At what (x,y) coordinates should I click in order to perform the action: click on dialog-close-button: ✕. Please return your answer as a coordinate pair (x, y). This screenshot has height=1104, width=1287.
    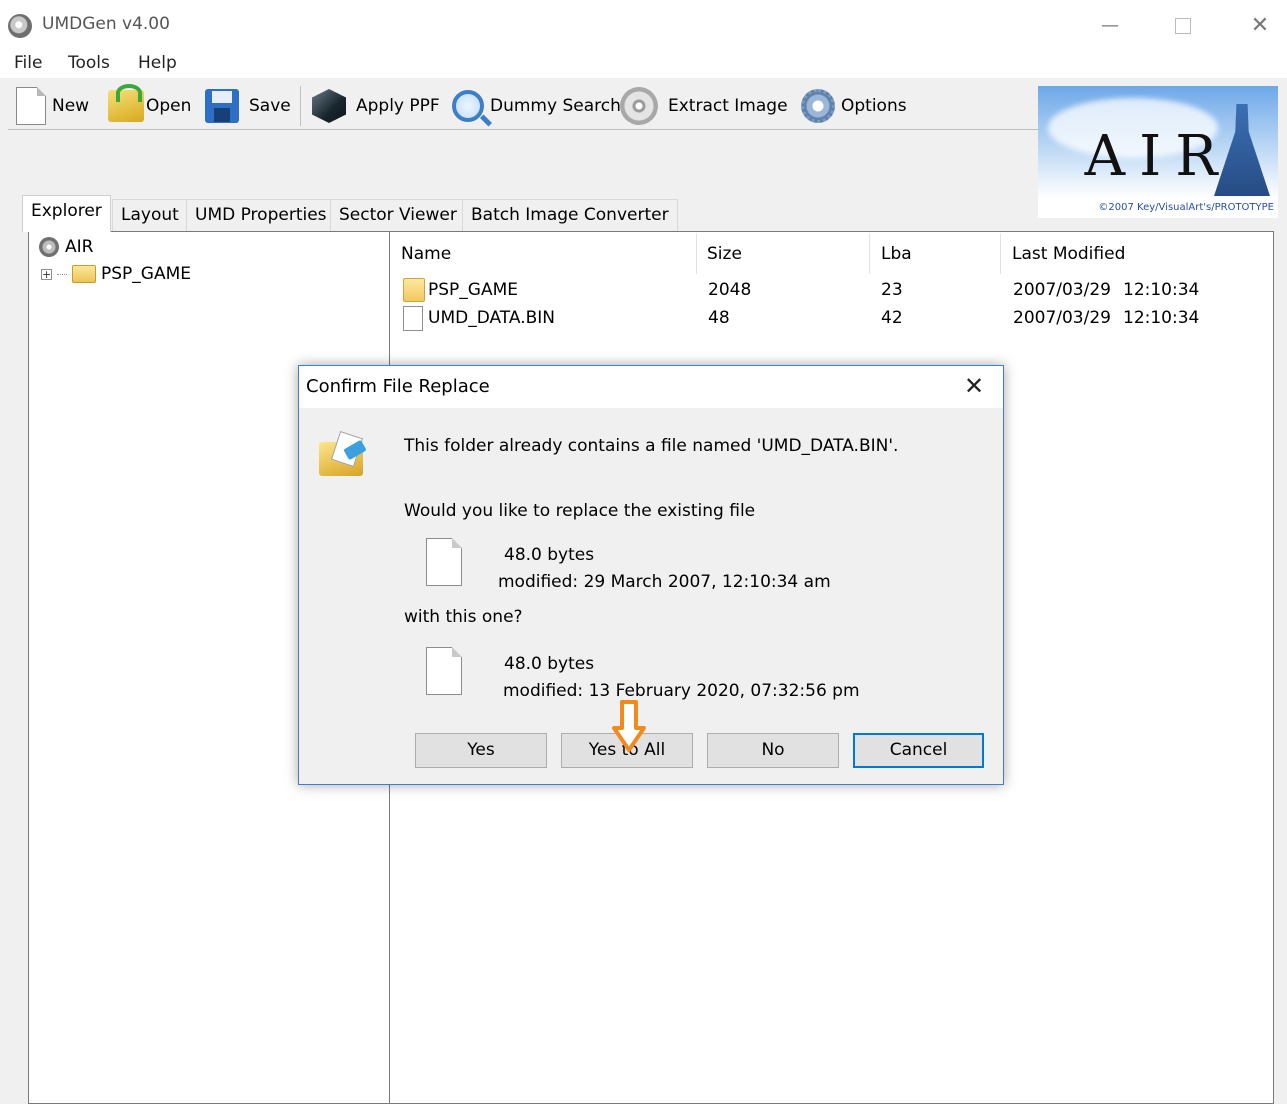
    Looking at the image, I should click on (974, 386).